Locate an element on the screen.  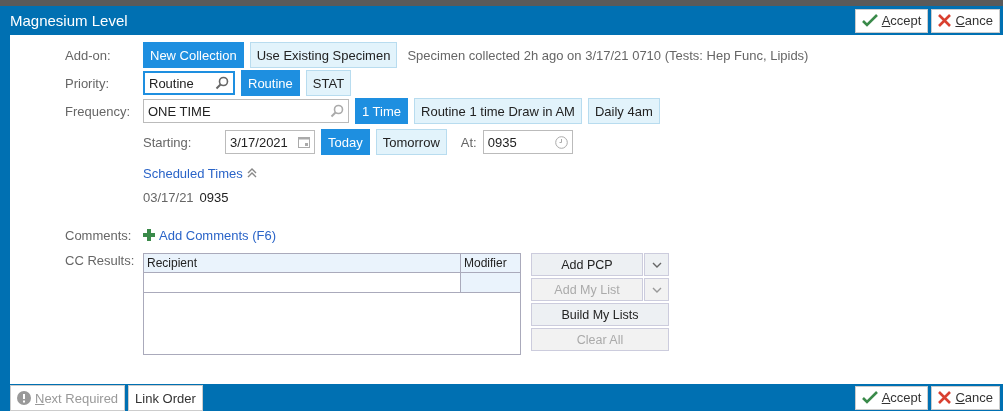
option-button: STAT is located at coordinates (328, 83).